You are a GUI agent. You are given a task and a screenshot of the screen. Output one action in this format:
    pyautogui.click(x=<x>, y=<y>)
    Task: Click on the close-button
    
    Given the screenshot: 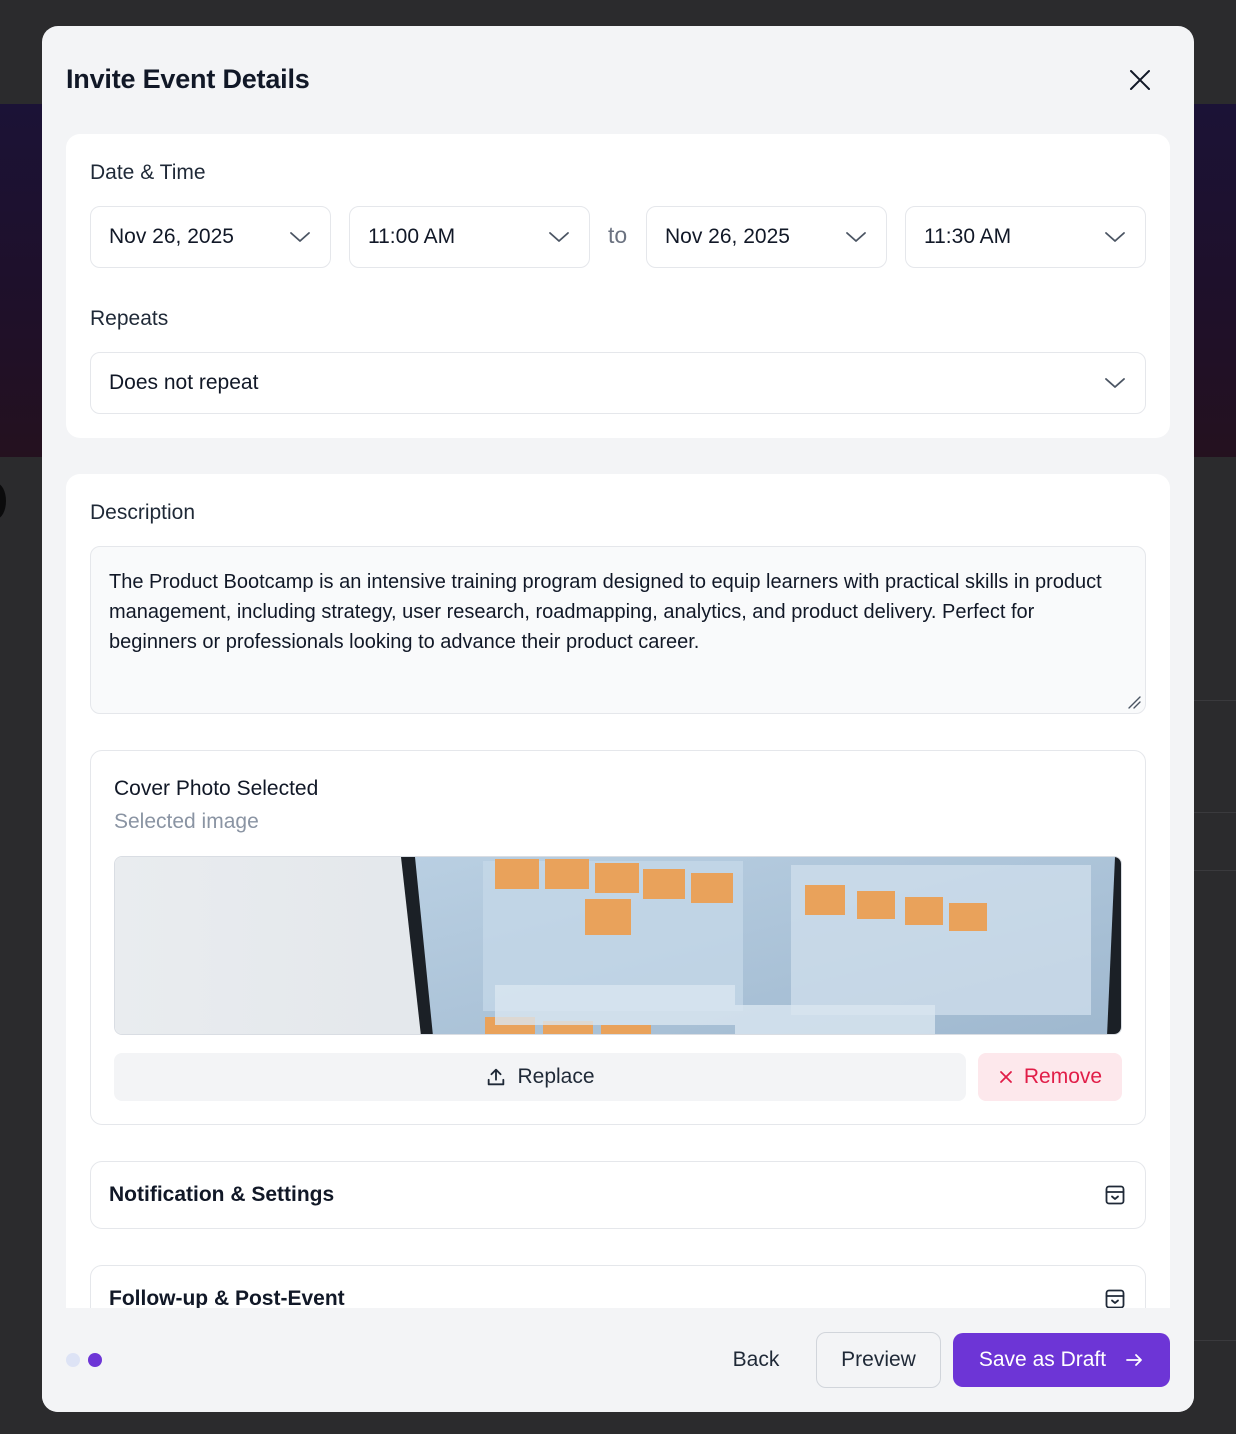 What is the action you would take?
    pyautogui.click(x=1140, y=80)
    